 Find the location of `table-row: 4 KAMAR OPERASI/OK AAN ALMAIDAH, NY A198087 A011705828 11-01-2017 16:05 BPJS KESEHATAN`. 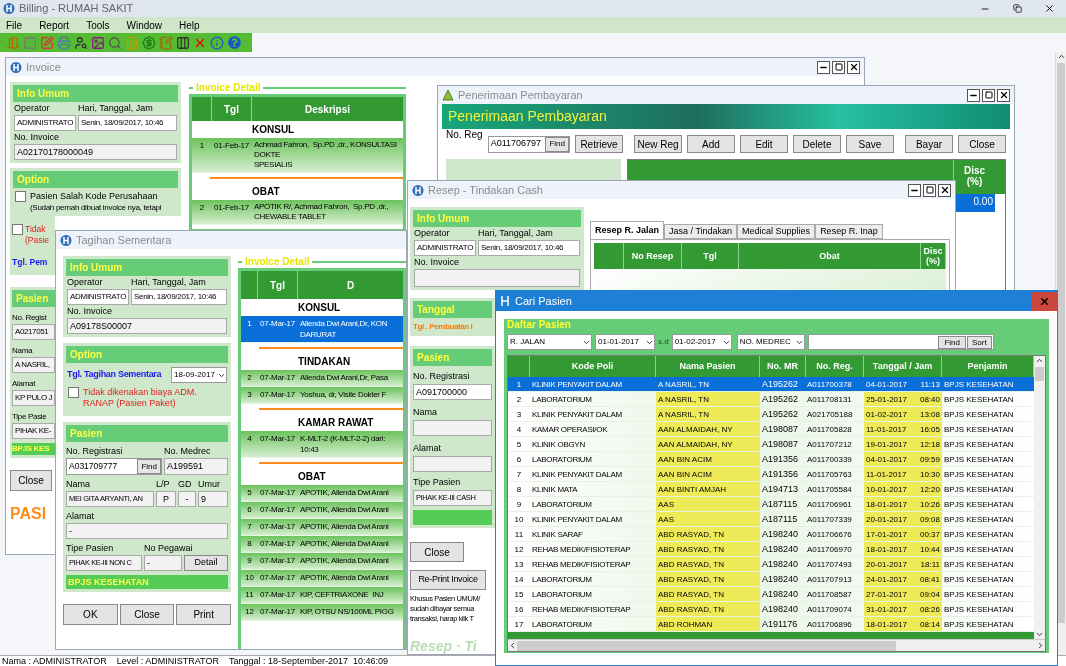

table-row: 4 KAMAR OPERASI/OK AAN ALMAIDAH, NY A198087 A011705828 11-01-2017 16:05 BPJS KESEHATAN is located at coordinates (771, 429).